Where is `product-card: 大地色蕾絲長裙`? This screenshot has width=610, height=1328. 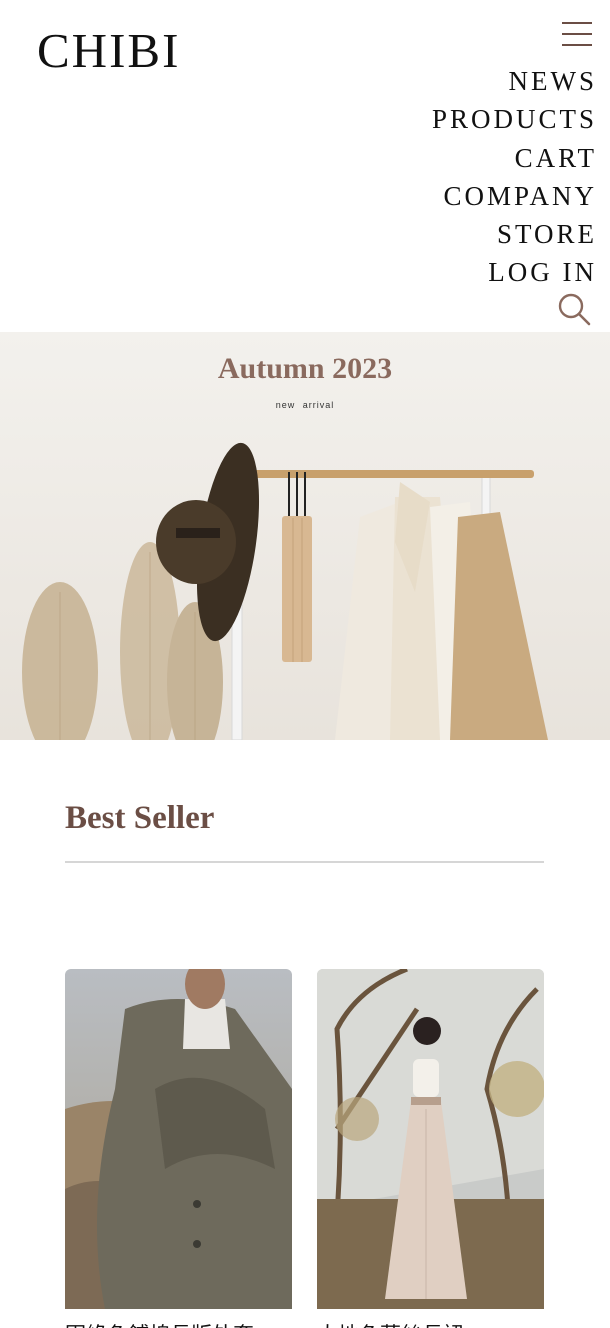
product-card: 大地色蕾絲長裙 is located at coordinates (430, 1148).